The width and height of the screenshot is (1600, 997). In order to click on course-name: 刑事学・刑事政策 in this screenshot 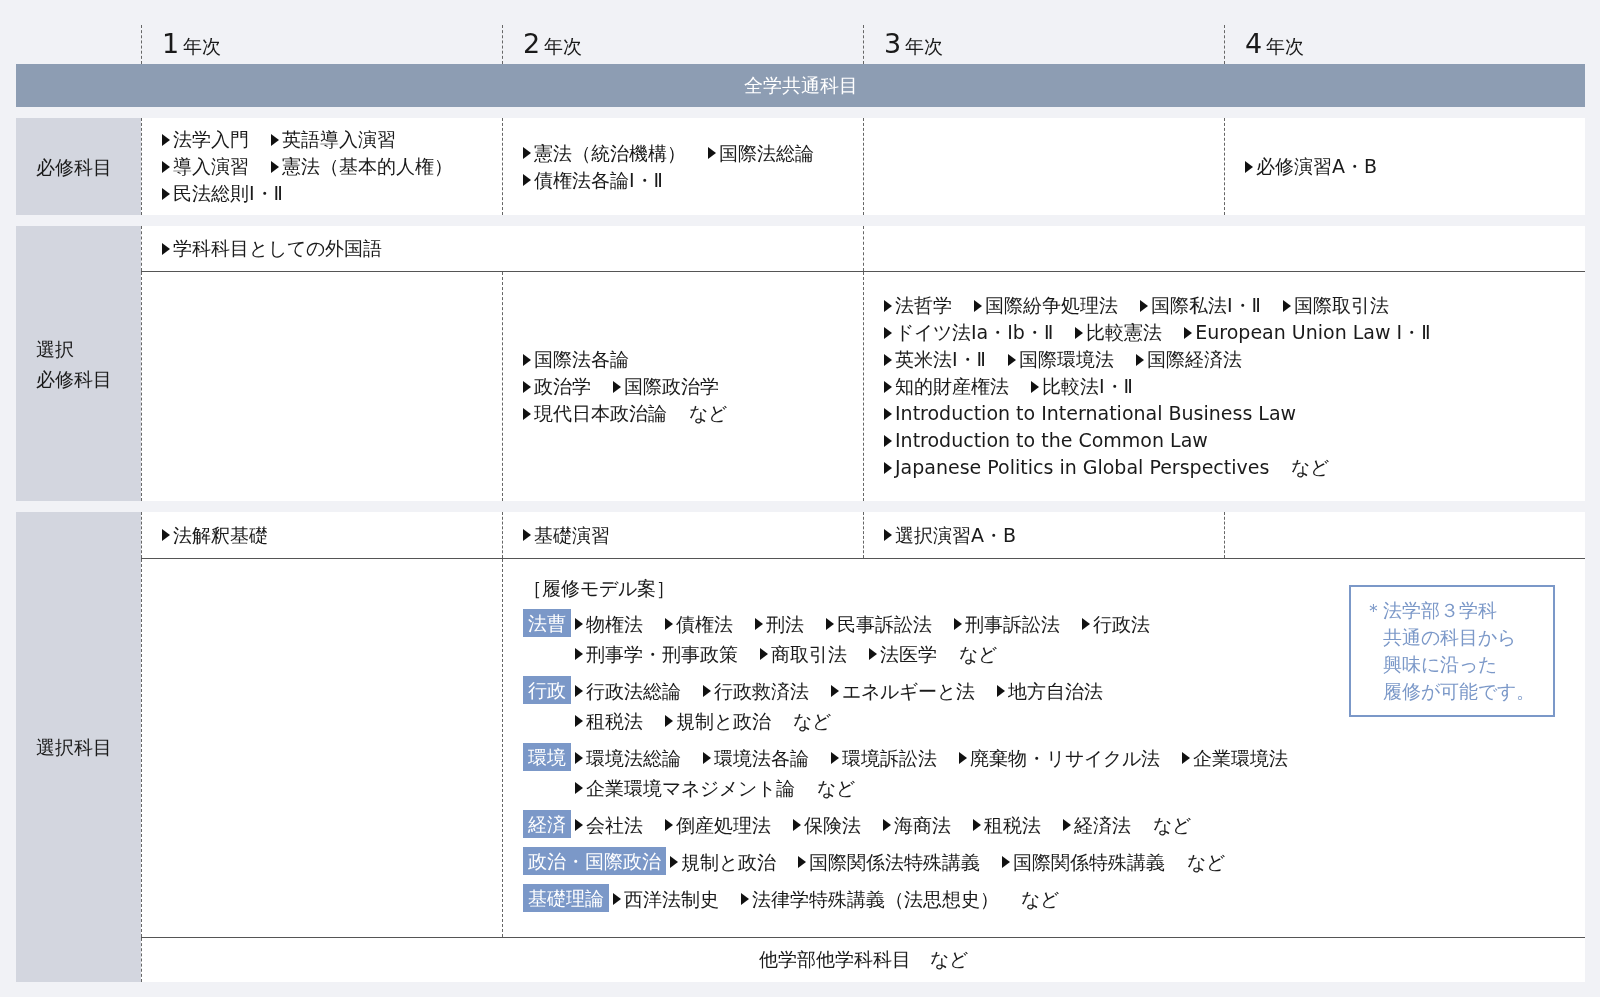, I will do `click(662, 654)`.